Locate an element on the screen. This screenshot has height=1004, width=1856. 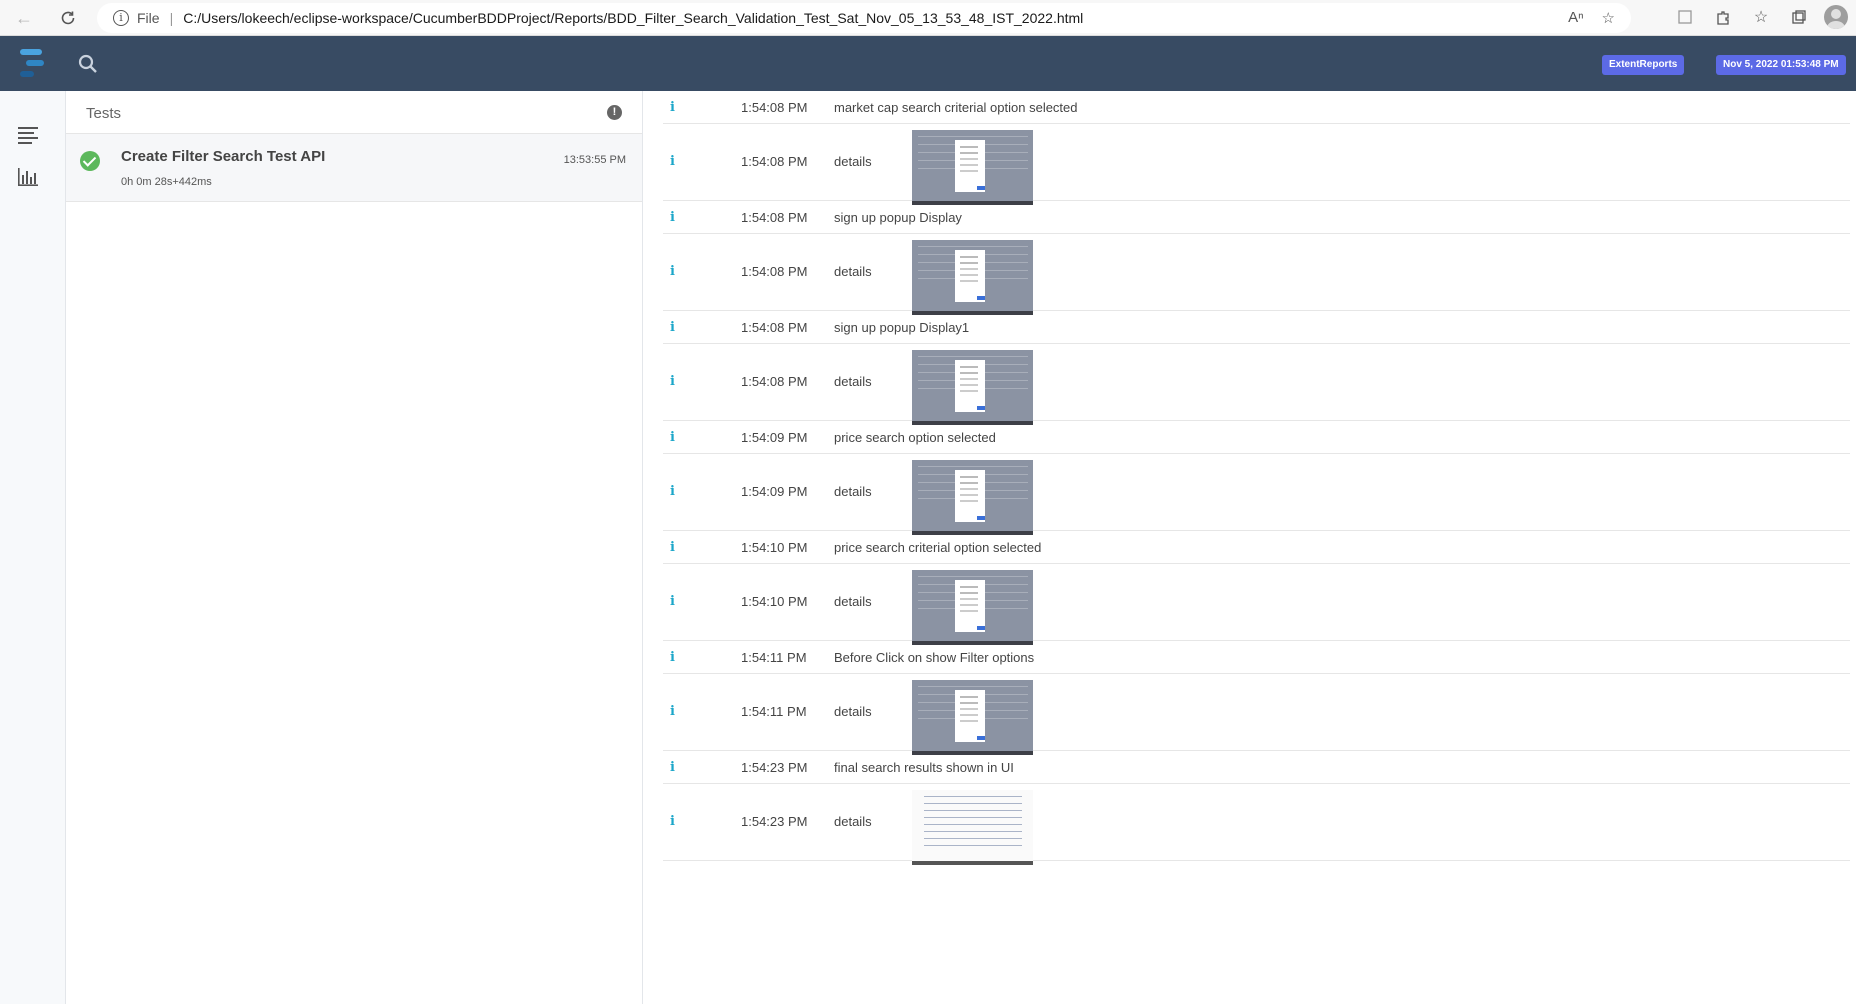
extent-logo-icon is located at coordinates (33, 64).